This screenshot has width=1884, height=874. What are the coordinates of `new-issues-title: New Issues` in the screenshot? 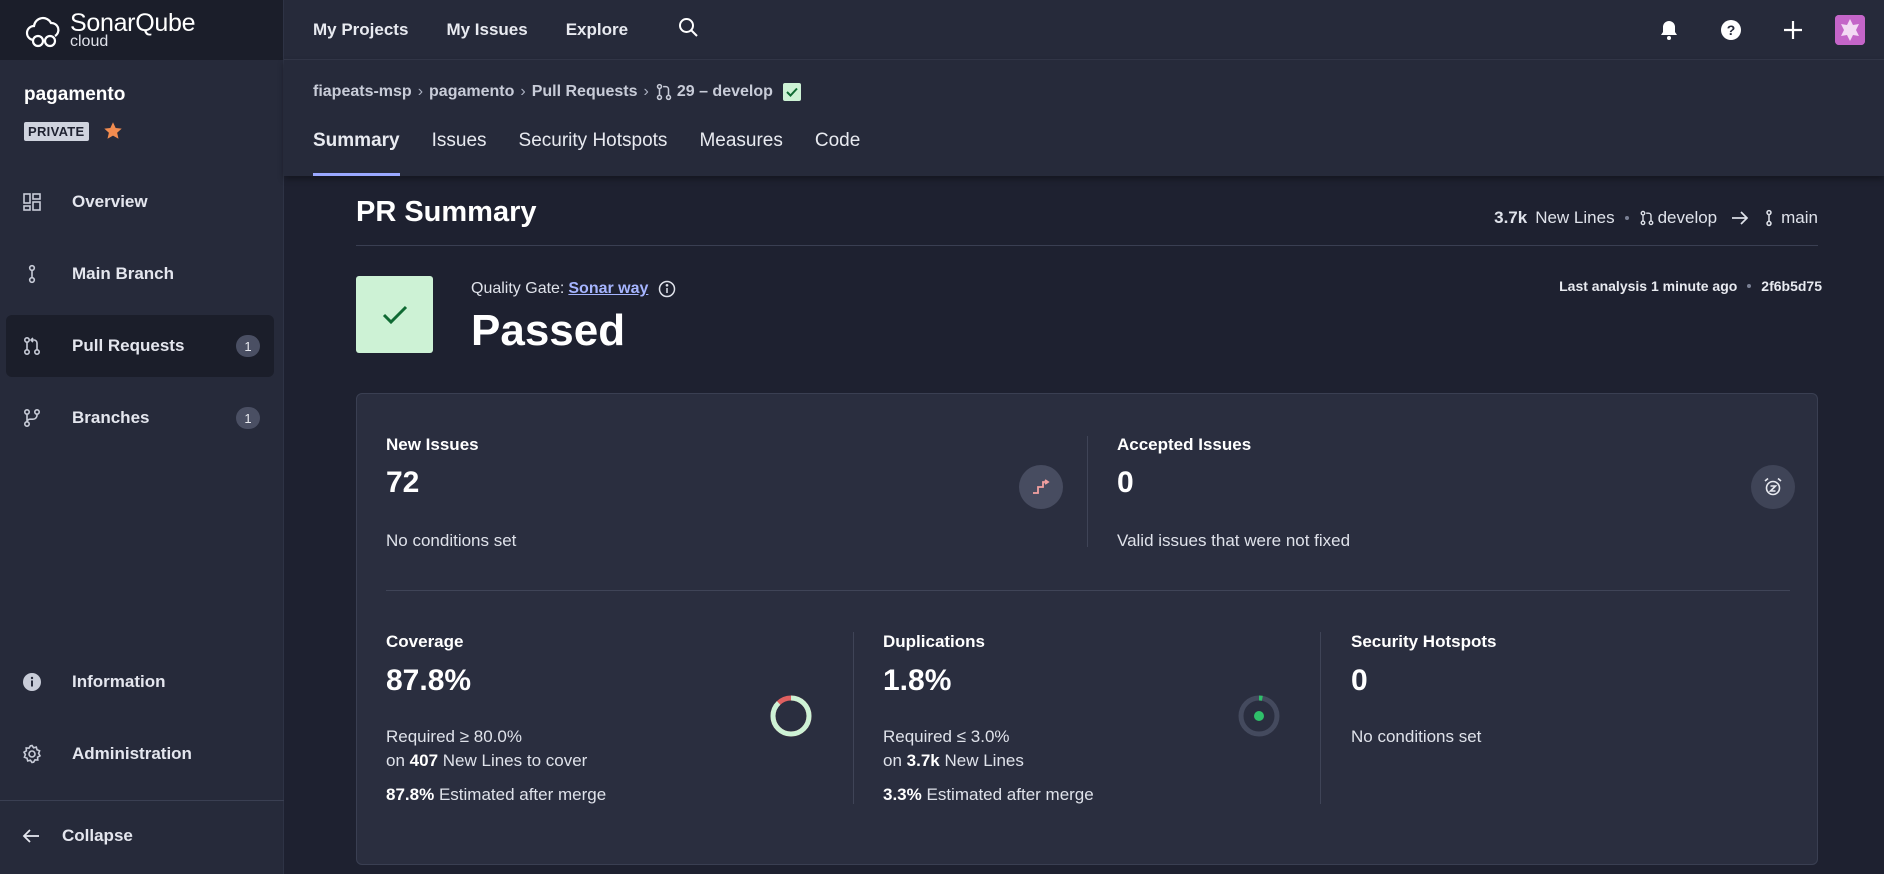 It's located at (432, 444).